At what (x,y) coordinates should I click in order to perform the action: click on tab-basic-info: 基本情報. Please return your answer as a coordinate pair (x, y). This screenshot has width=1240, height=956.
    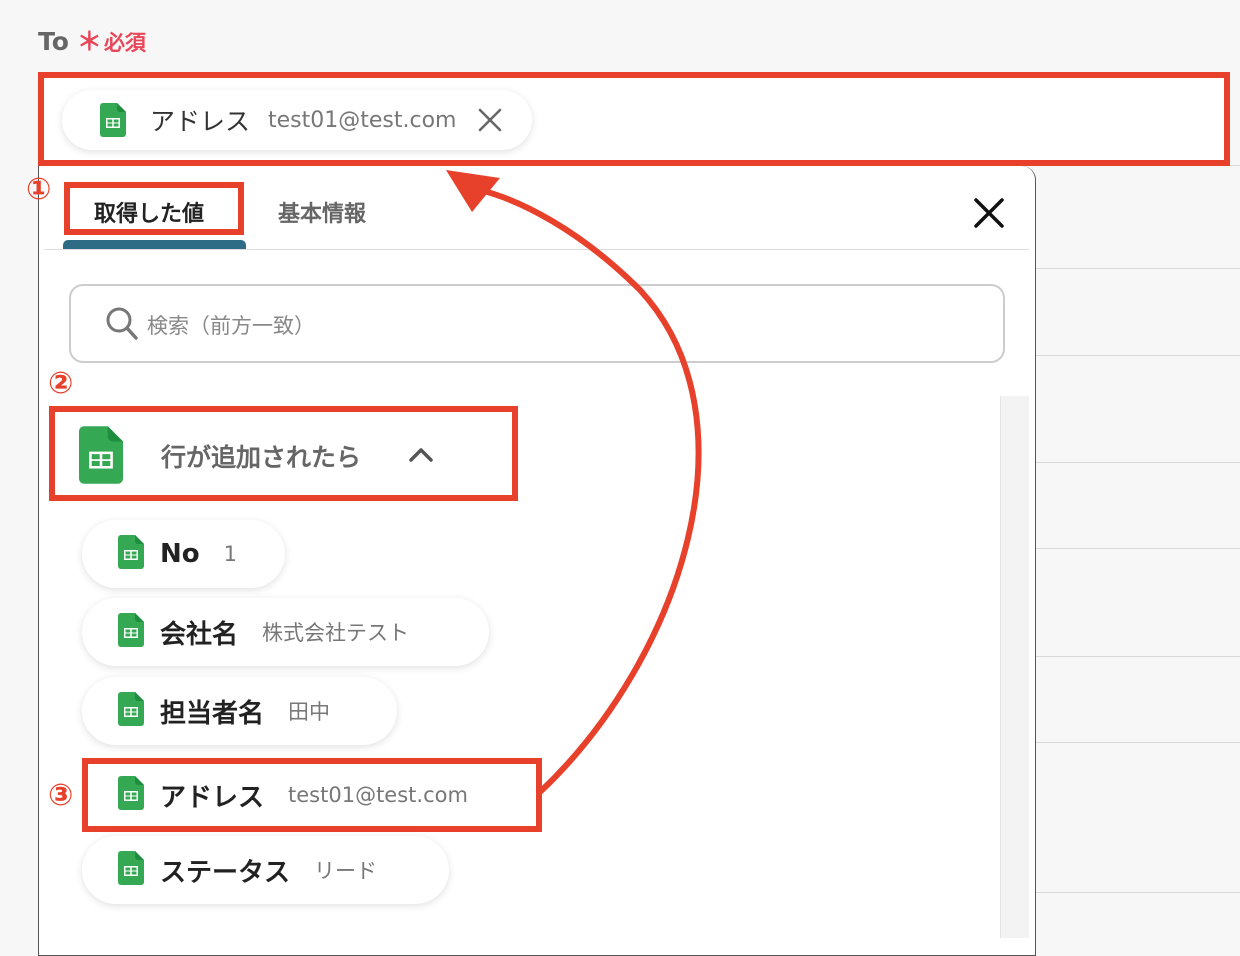
    Looking at the image, I should click on (322, 212).